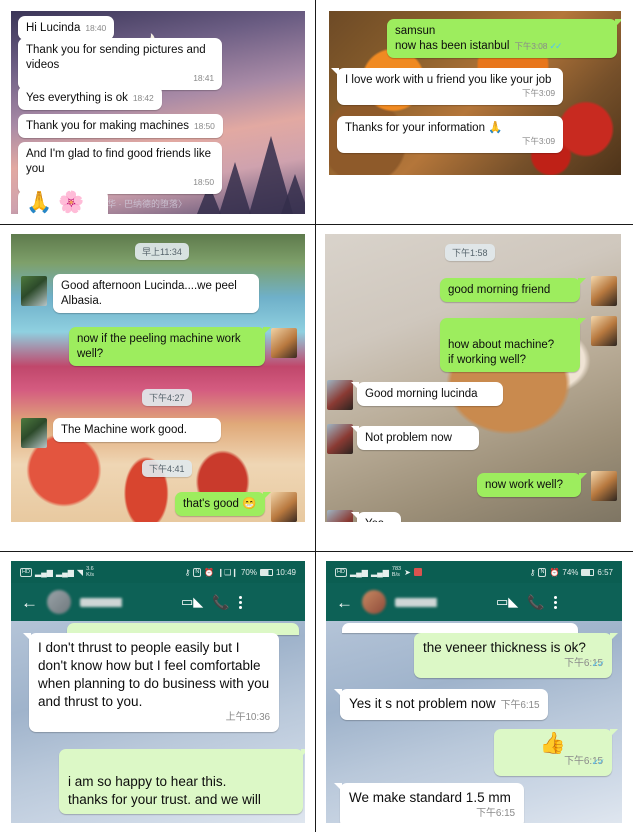 The image size is (633, 832). Describe the element at coordinates (516, 655) in the screenshot. I see `chat-bubble-out: the veneer thickness is ok? 下午6:15 ✓✓` at that location.